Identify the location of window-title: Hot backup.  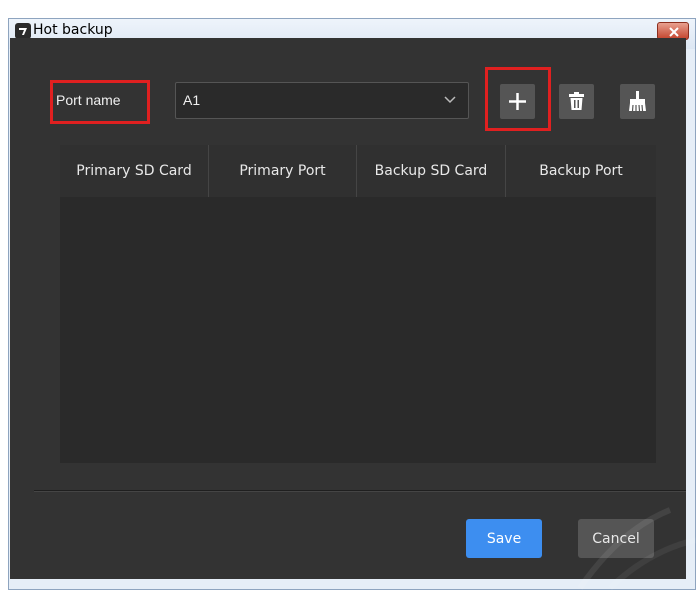
(73, 30).